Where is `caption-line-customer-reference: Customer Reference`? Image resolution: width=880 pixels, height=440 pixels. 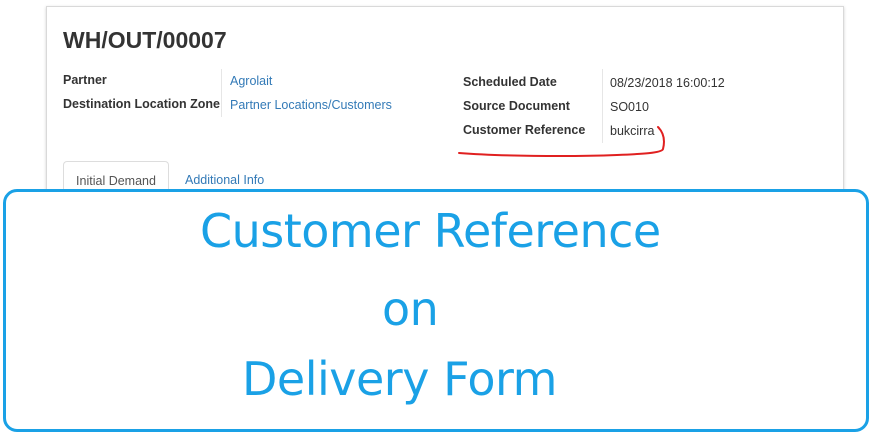
caption-line-customer-reference: Customer Reference is located at coordinates (430, 231).